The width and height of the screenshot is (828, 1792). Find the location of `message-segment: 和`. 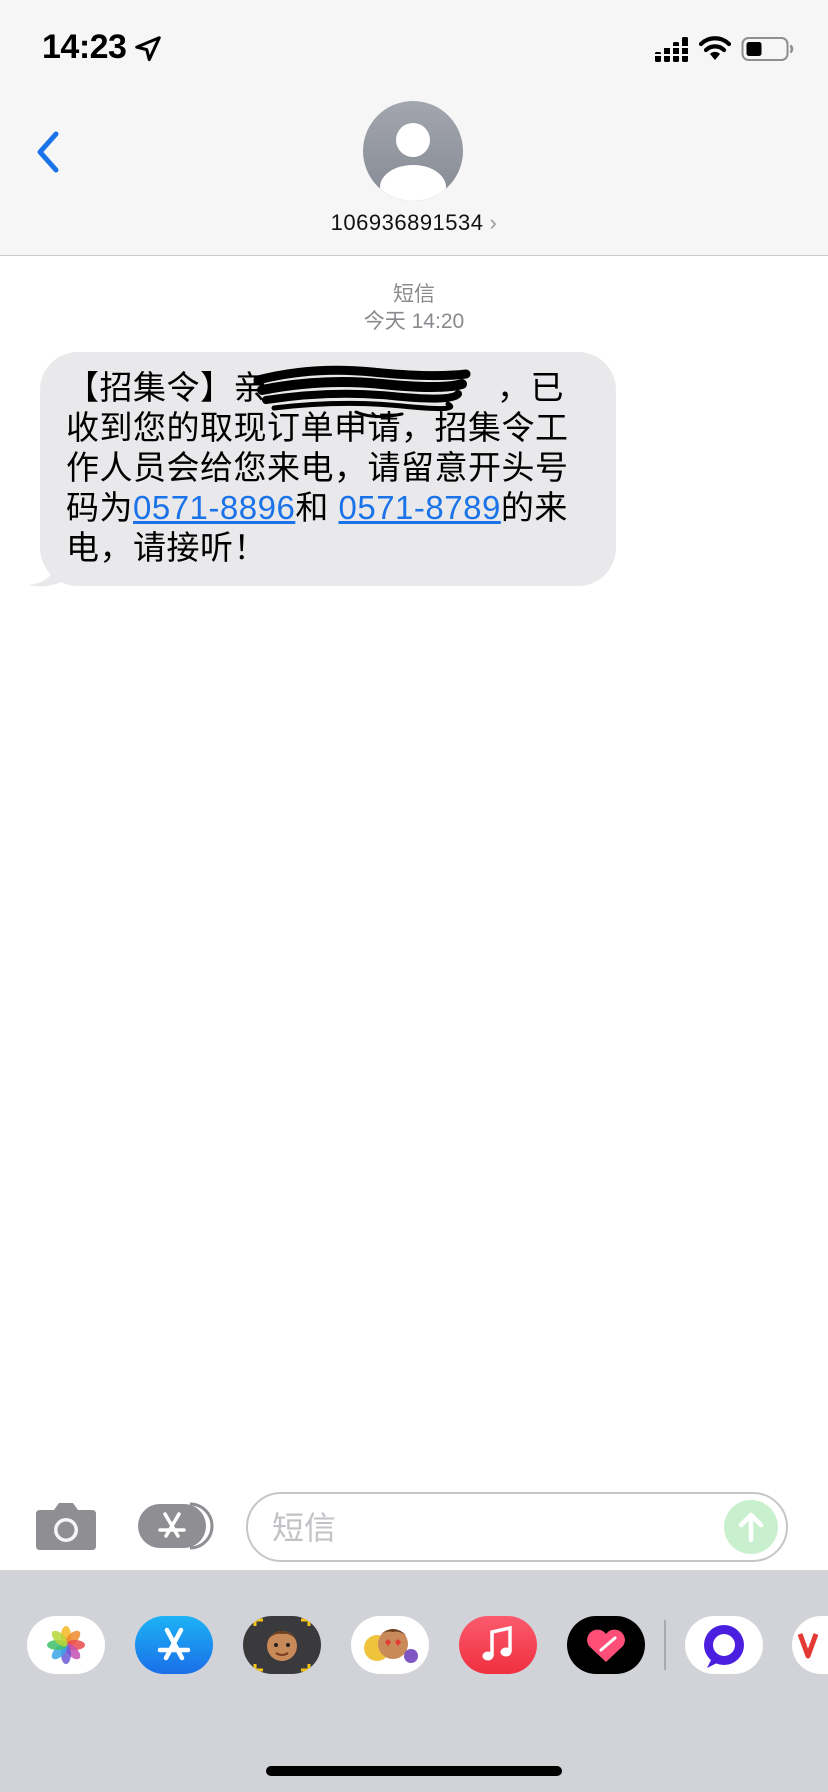

message-segment: 和 is located at coordinates (312, 507).